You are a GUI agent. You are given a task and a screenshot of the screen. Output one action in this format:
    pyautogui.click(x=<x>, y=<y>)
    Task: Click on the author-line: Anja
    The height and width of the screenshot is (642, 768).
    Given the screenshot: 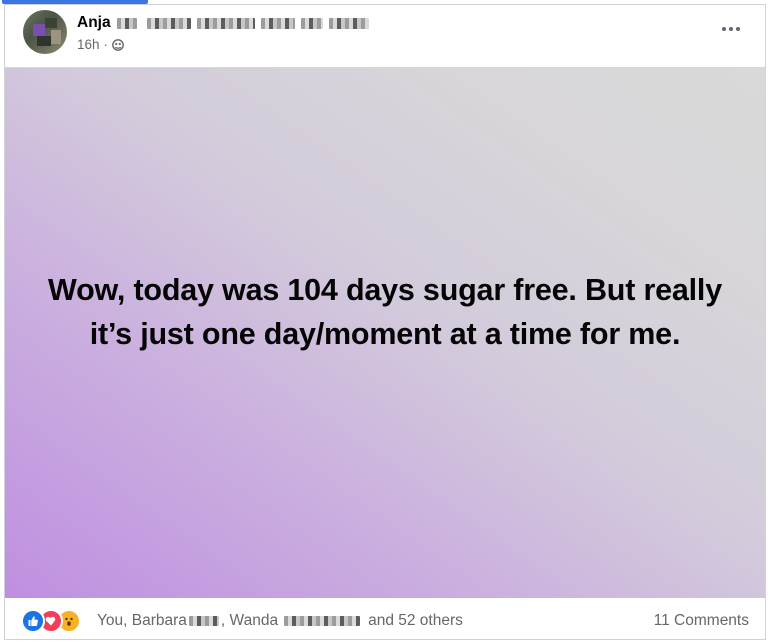 What is the action you would take?
    pyautogui.click(x=223, y=23)
    